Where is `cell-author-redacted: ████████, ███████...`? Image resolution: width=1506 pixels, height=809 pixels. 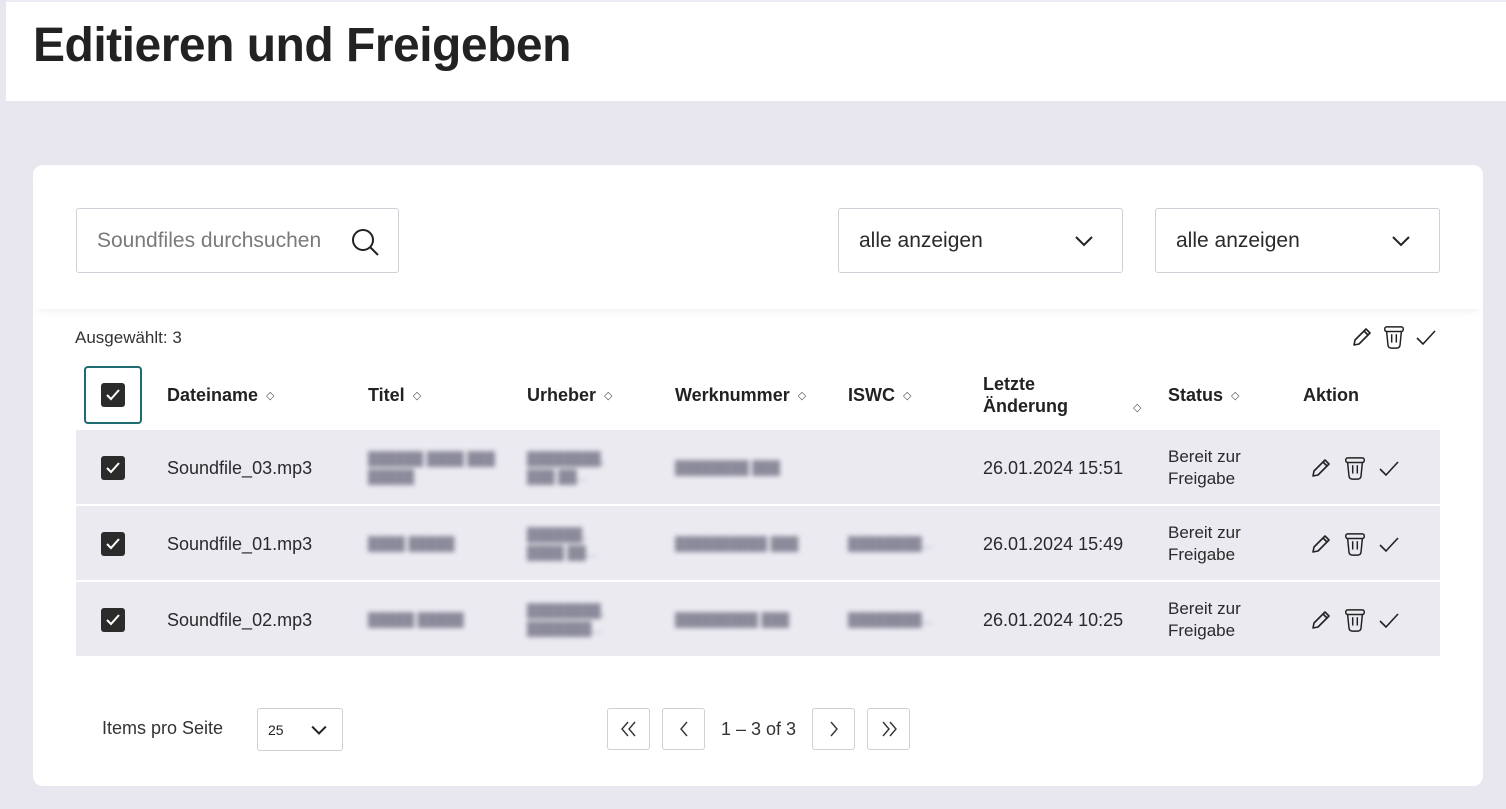
cell-author-redacted: ████████, ███████... is located at coordinates (566, 619).